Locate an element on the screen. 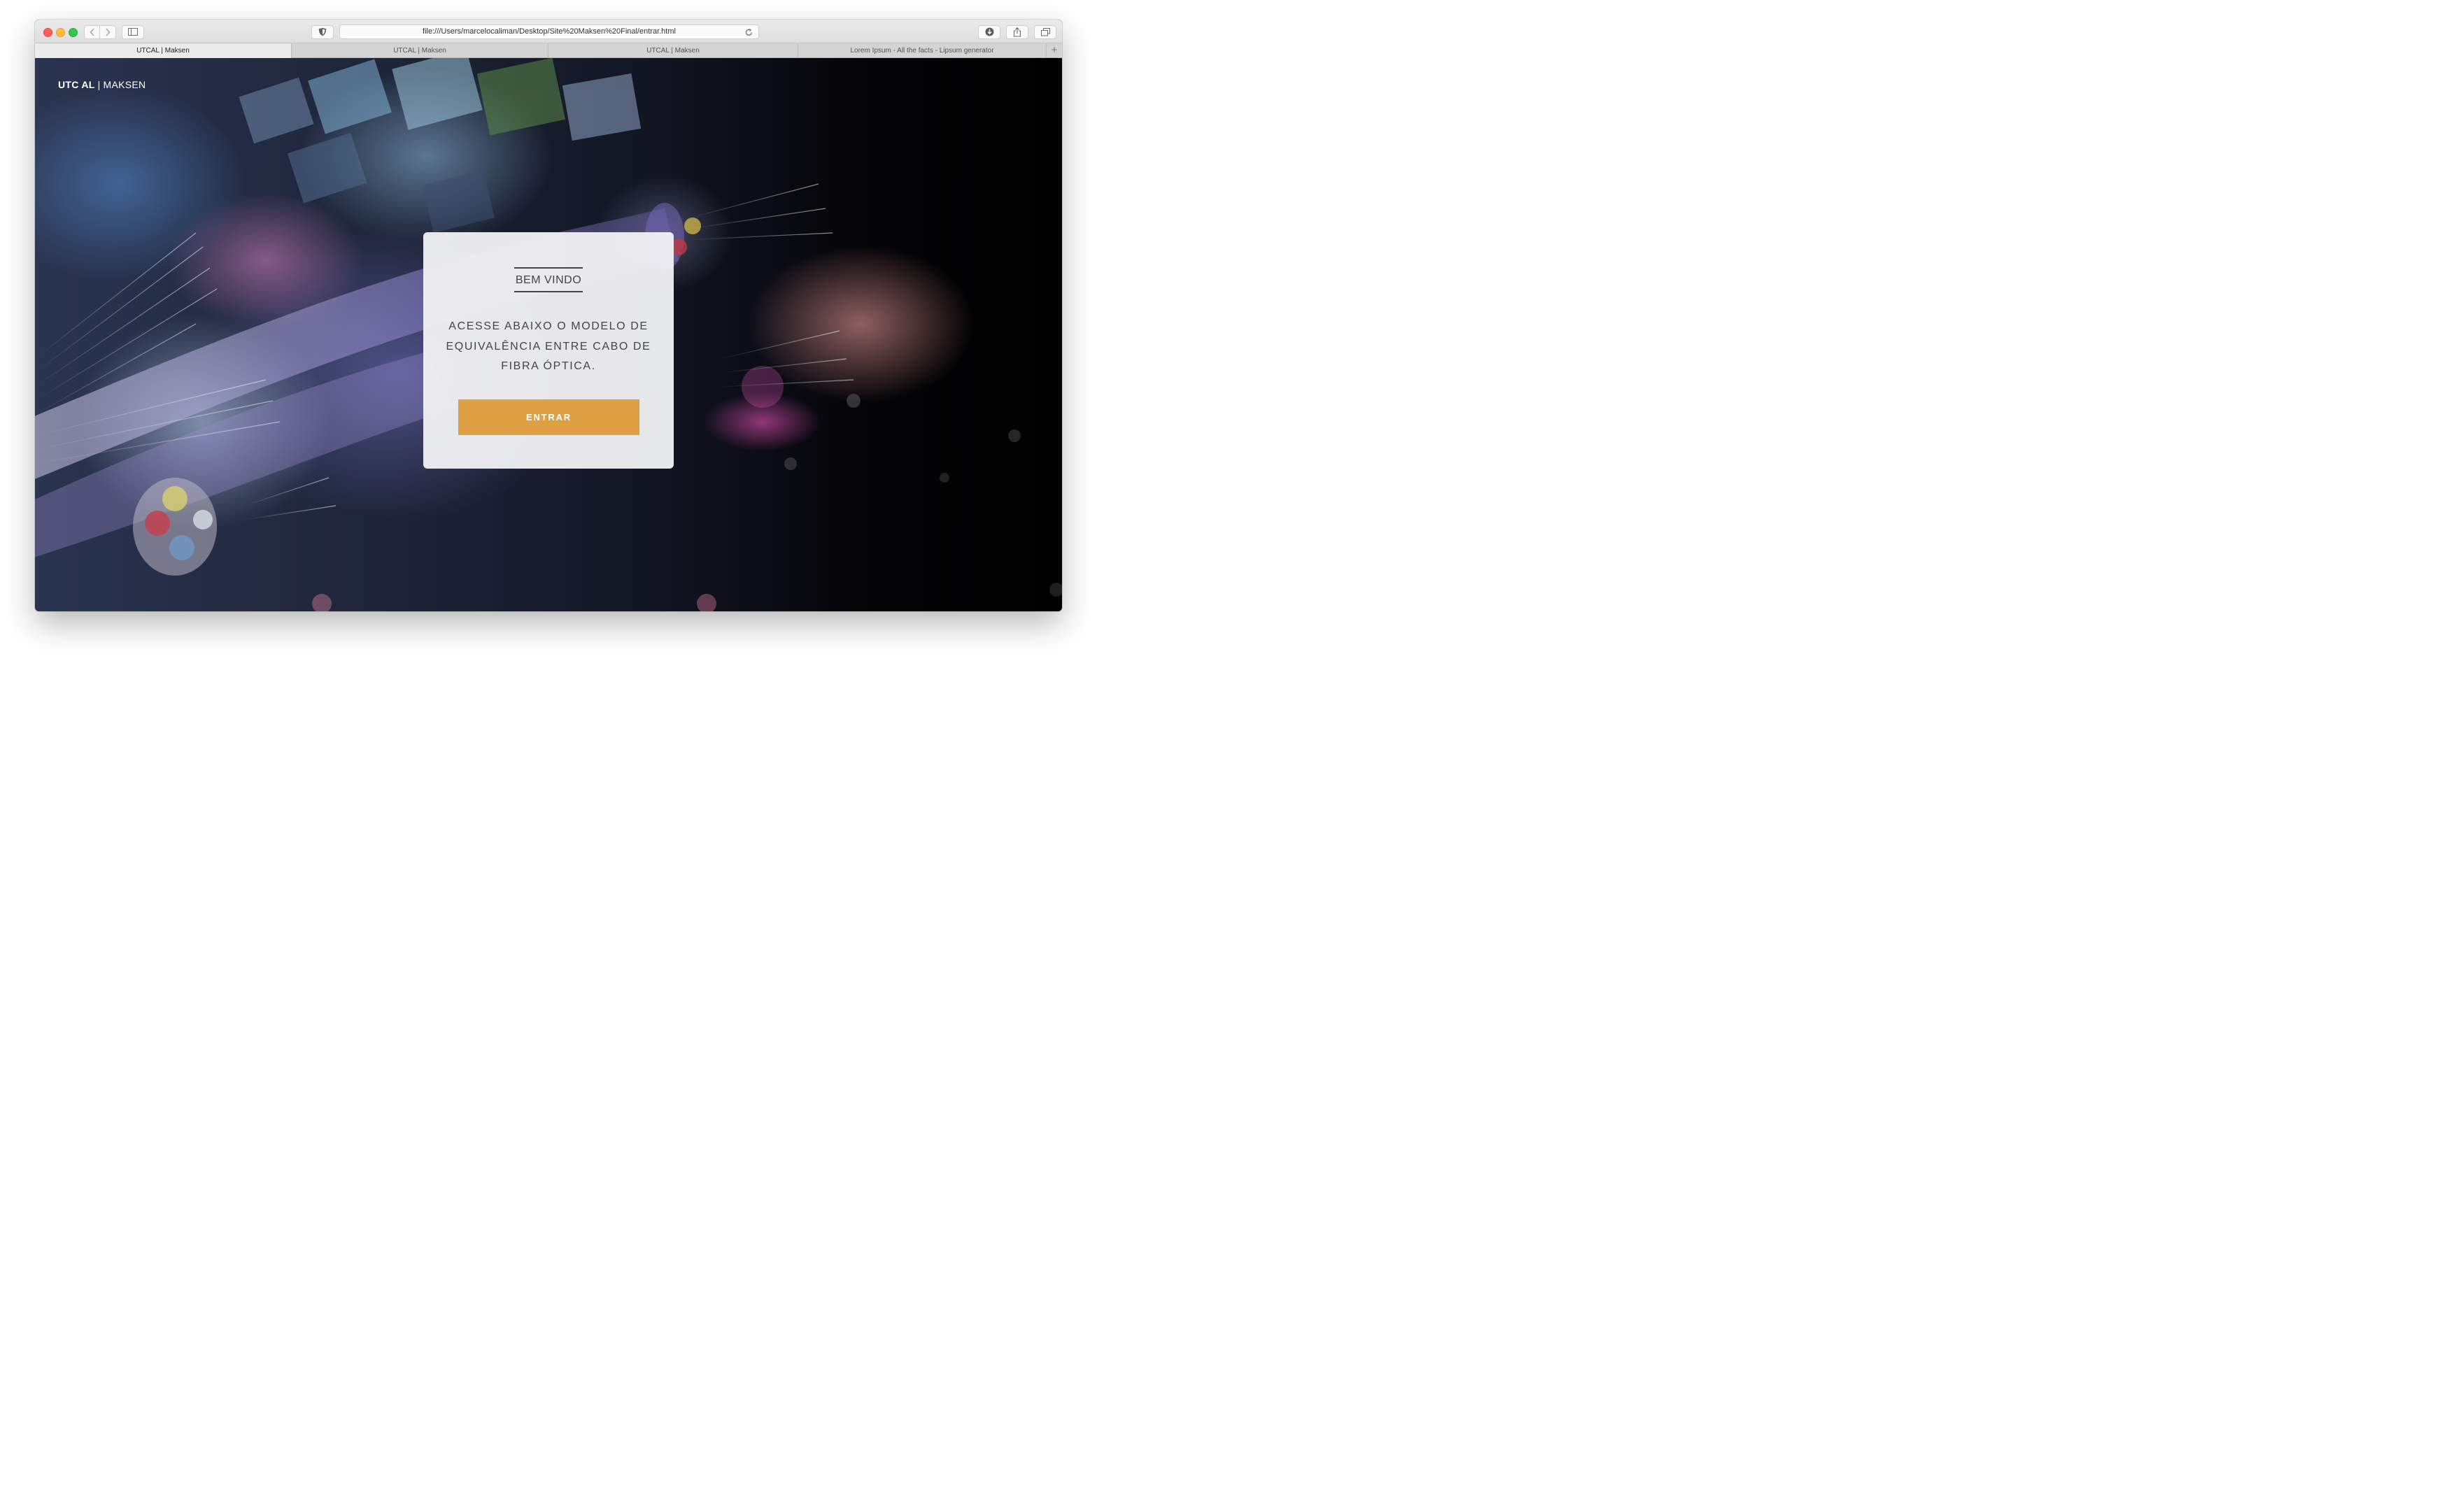 Image resolution: width=2464 pixels, height=1487 pixels. reload-button is located at coordinates (749, 31).